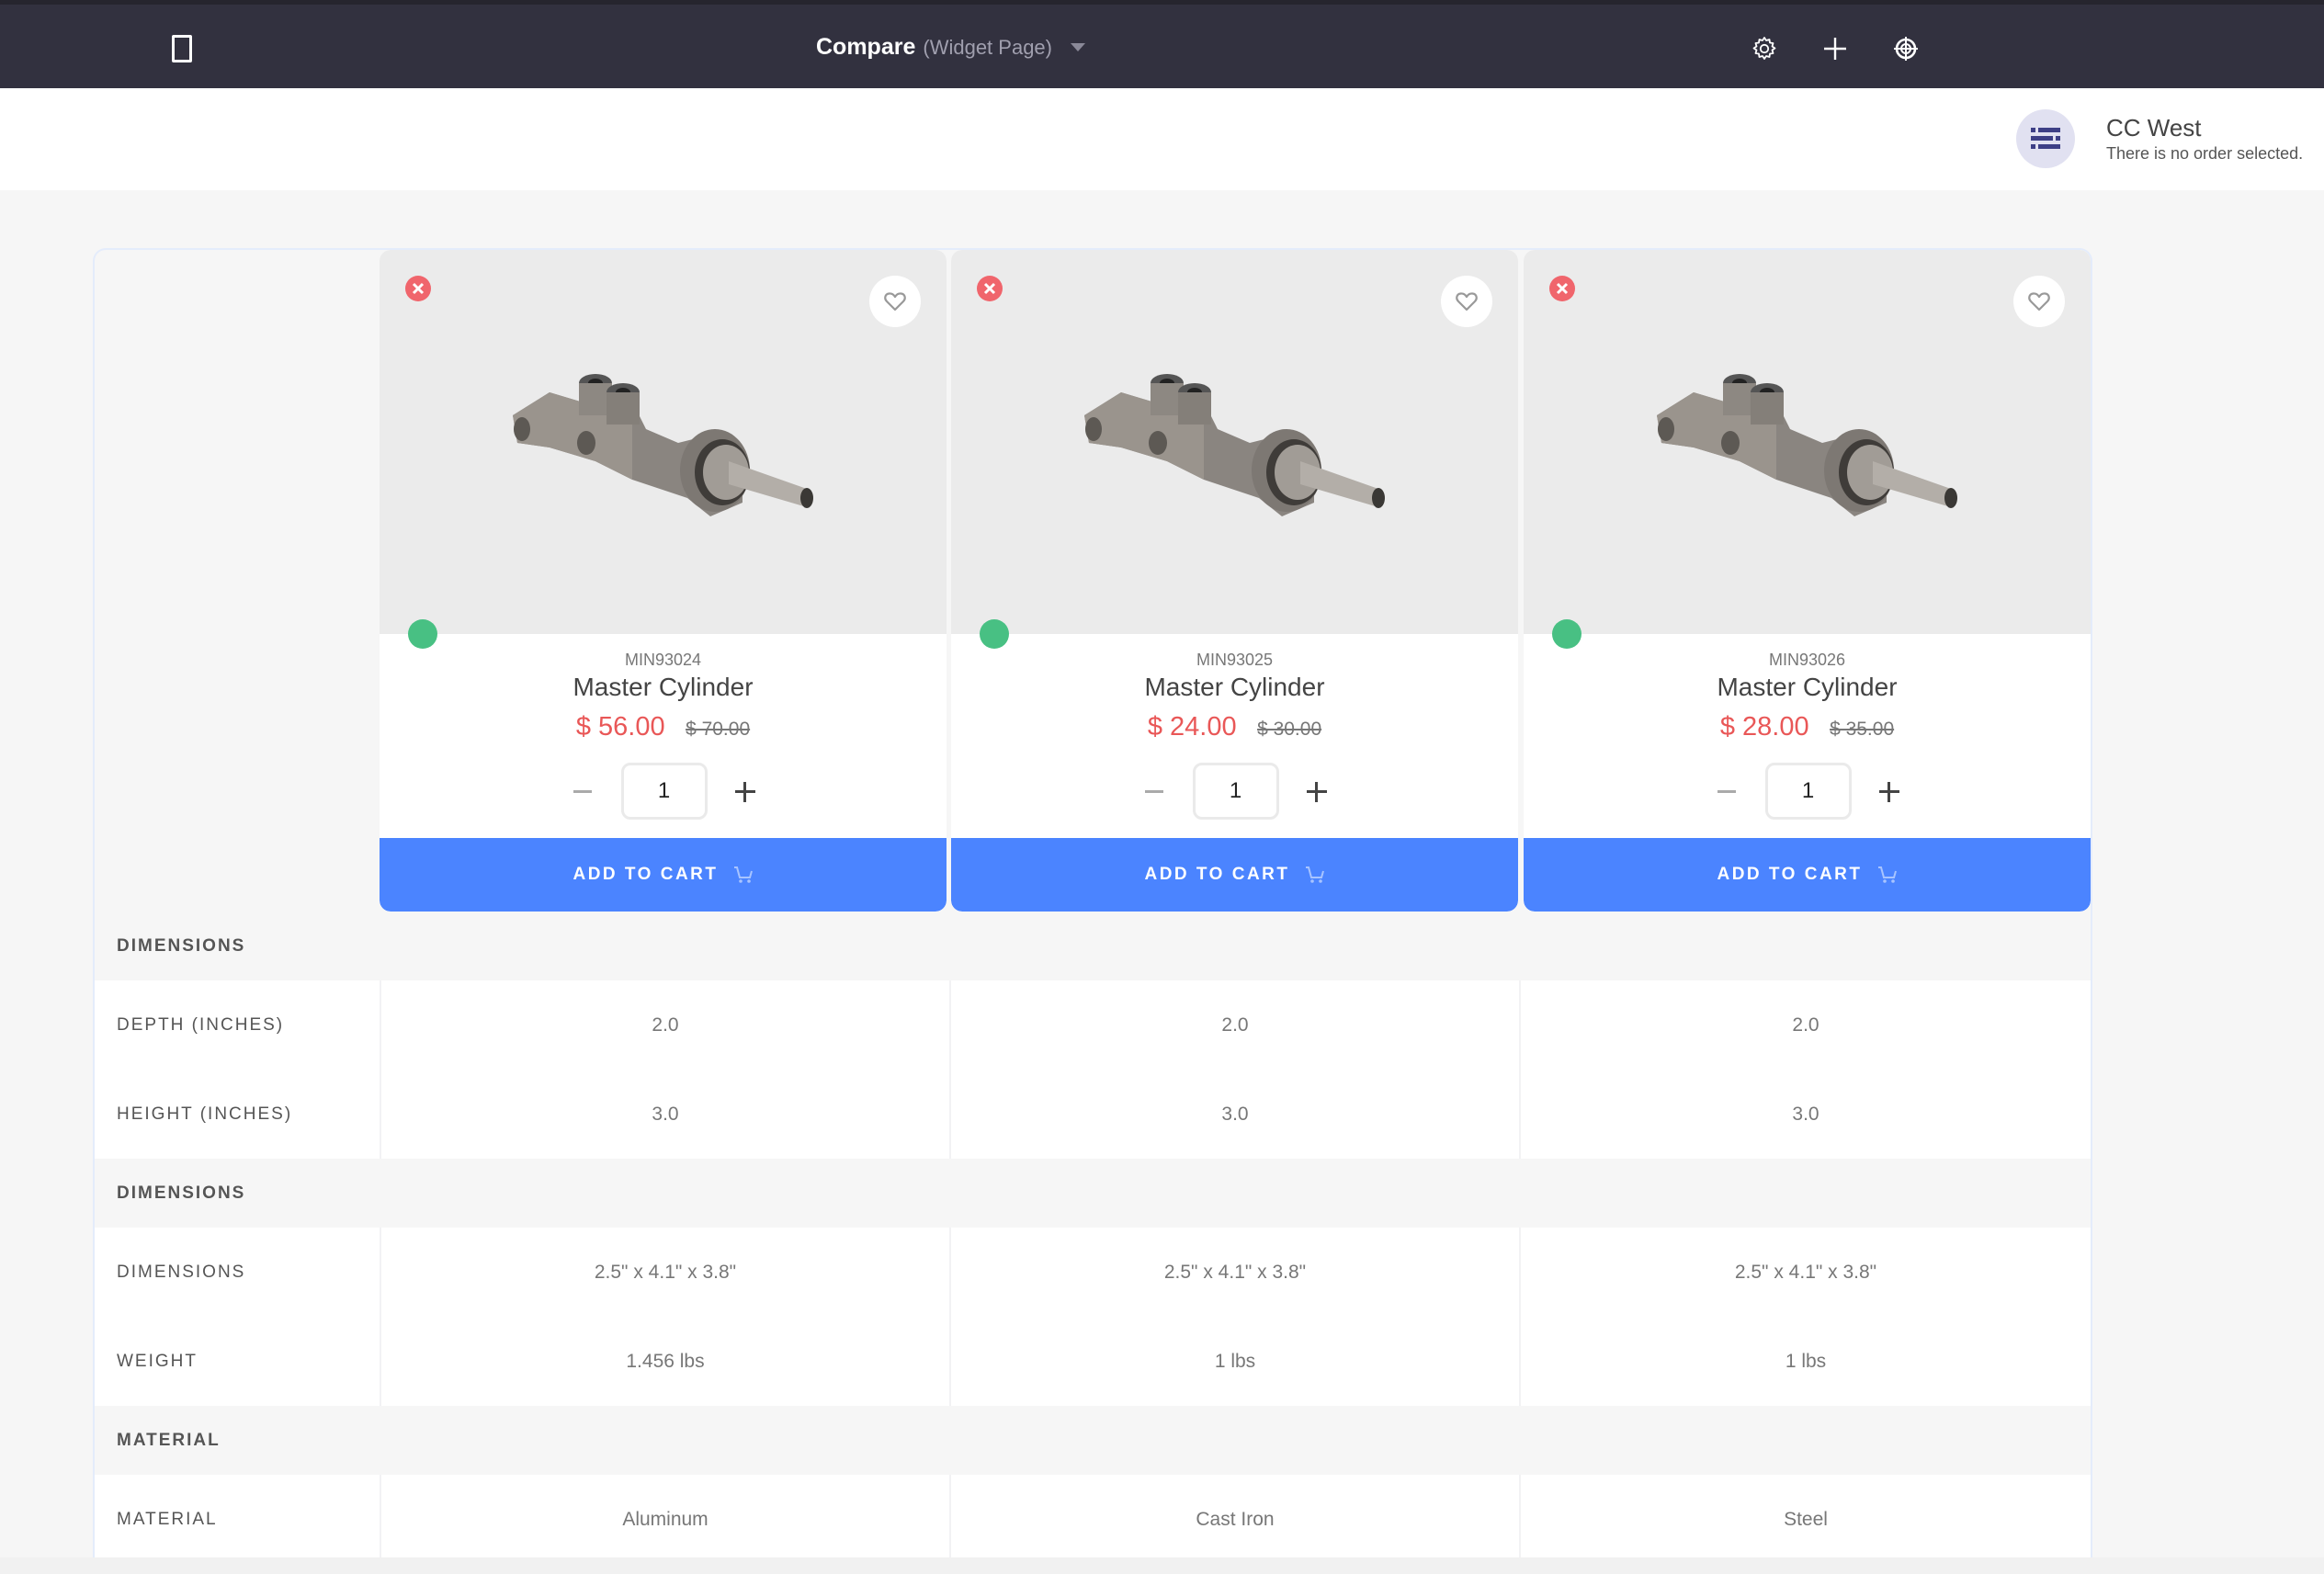 This screenshot has height=1574, width=2324. What do you see at coordinates (1162, 1565) in the screenshot?
I see `page-bottom-edge` at bounding box center [1162, 1565].